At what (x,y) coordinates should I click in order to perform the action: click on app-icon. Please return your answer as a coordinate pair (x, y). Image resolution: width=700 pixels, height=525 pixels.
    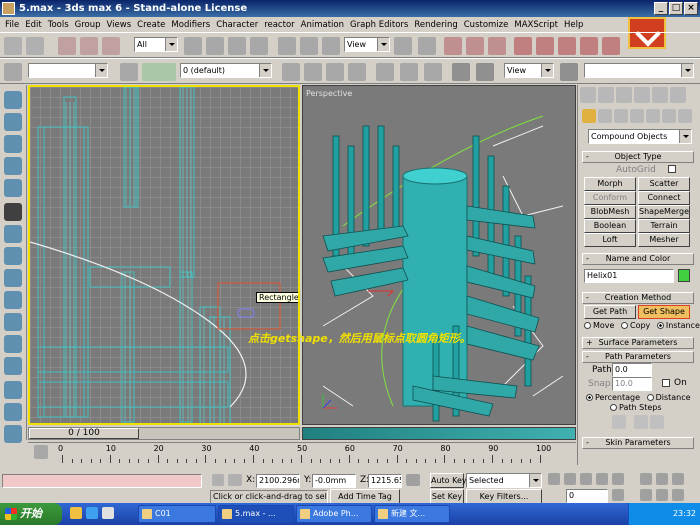
    Looking at the image, I should click on (8, 8).